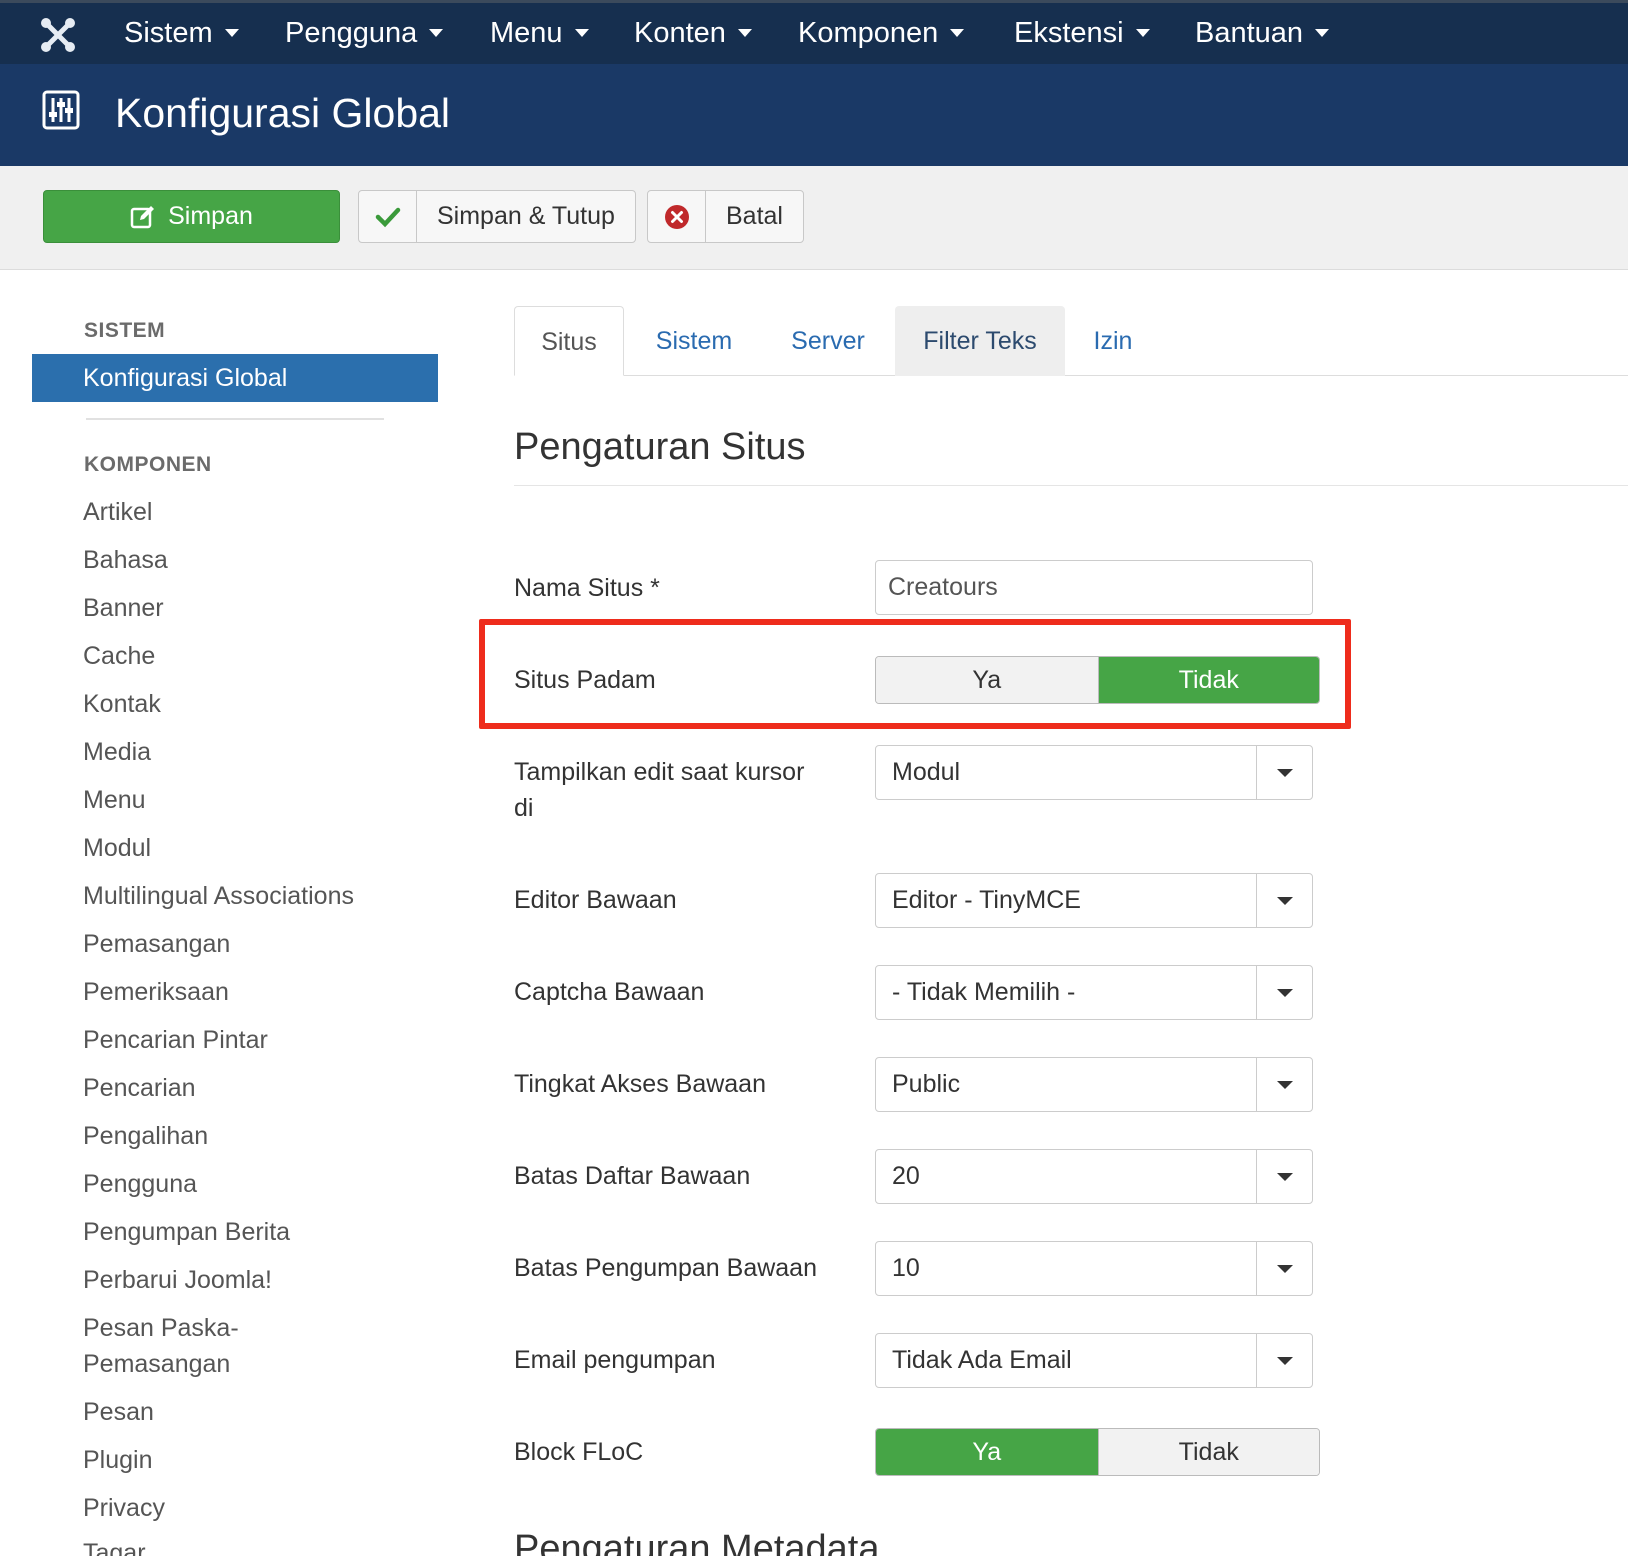  Describe the element at coordinates (114, 800) in the screenshot. I see `sidebar-item-menu: Menu` at that location.